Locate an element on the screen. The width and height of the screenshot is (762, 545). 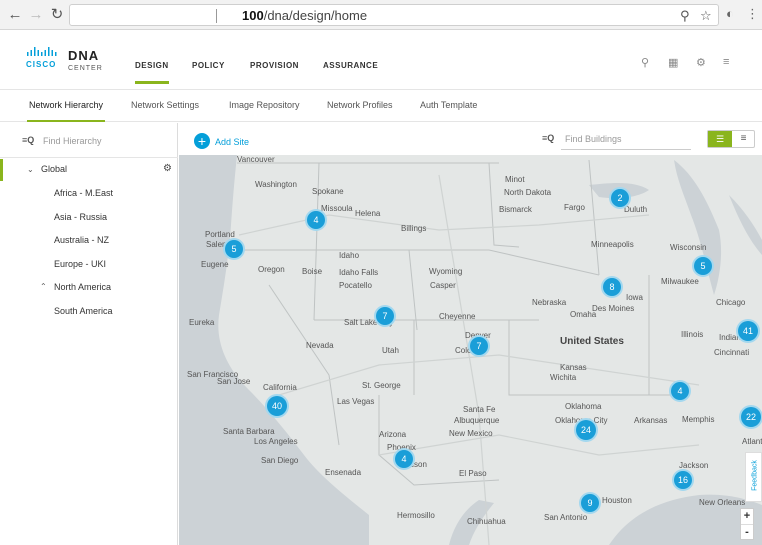
cisco-dna-logo: CISCO DNA CENTER is located at coordinates (66, 62).